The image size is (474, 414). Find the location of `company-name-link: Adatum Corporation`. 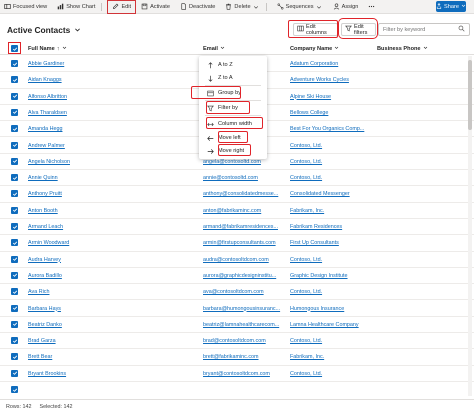

company-name-link: Adatum Corporation is located at coordinates (332, 64).